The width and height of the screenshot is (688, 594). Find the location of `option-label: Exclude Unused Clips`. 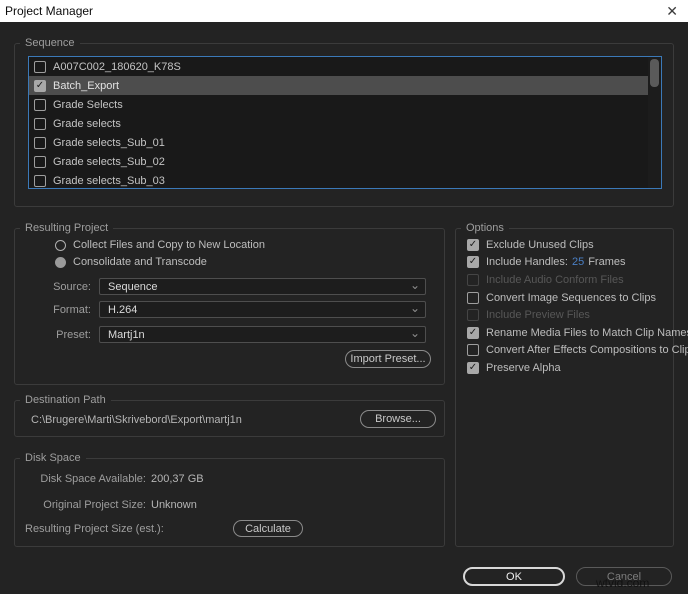

option-label: Exclude Unused Clips is located at coordinates (540, 244).